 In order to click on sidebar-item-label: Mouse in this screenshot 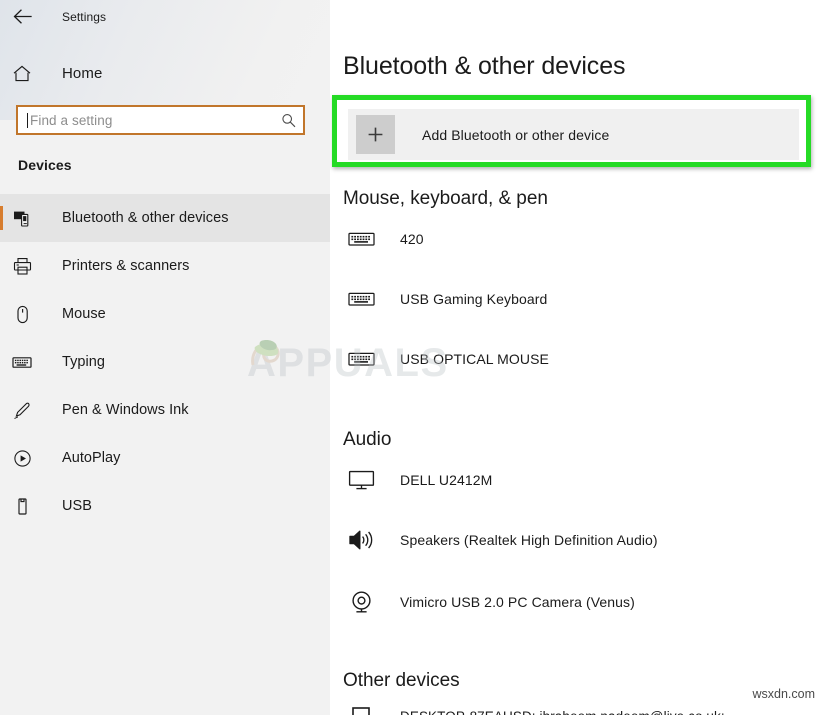, I will do `click(84, 314)`.